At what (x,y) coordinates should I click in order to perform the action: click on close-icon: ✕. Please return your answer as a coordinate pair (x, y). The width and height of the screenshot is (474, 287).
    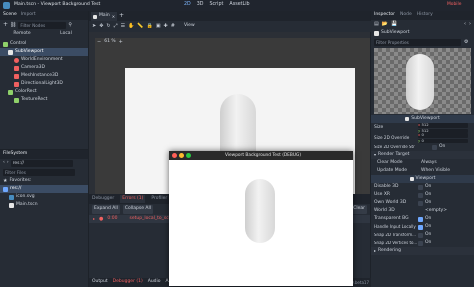
    Looking at the image, I should click on (113, 16).